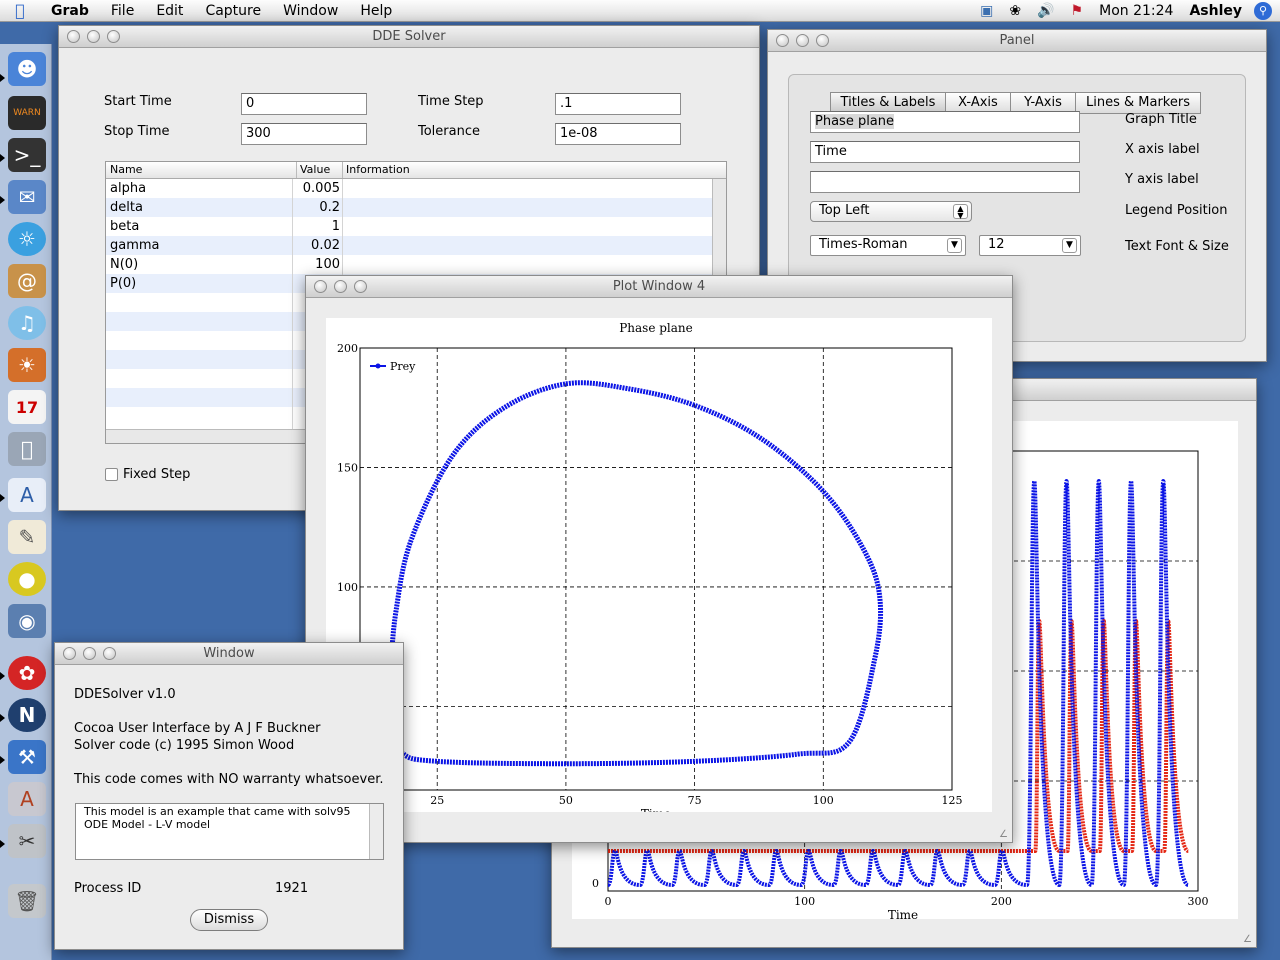  Describe the element at coordinates (1263, 11) in the screenshot. I see `spotlight-icon: ⚲` at that location.